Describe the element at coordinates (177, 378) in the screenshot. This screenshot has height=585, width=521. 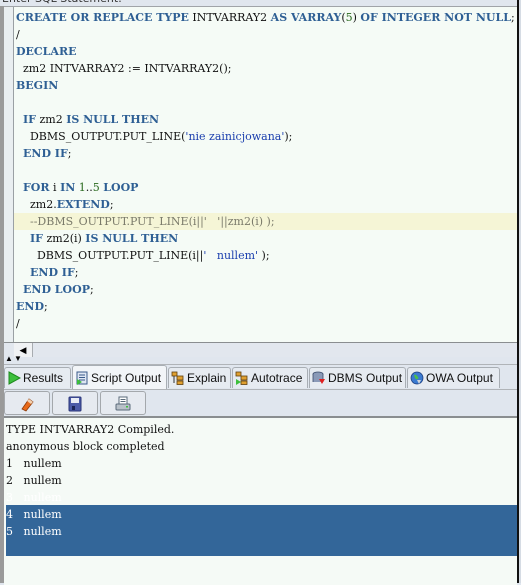
I see `explain-plan-icon` at that location.